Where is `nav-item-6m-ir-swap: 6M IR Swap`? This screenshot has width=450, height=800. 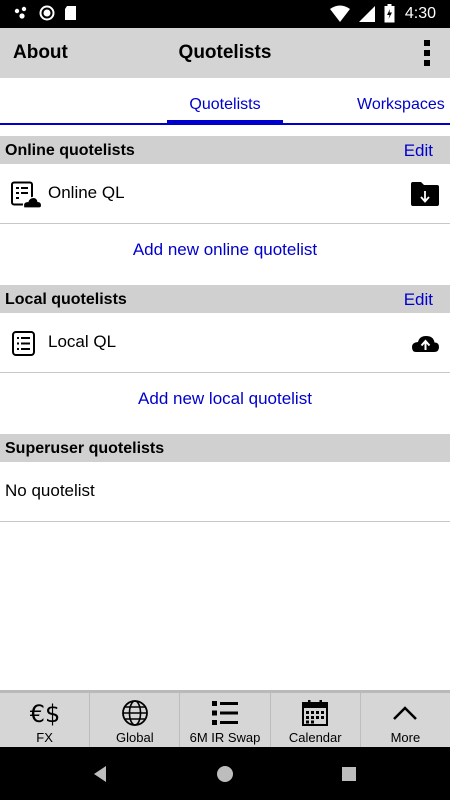
nav-item-6m-ir-swap: 6M IR Swap is located at coordinates (225, 720).